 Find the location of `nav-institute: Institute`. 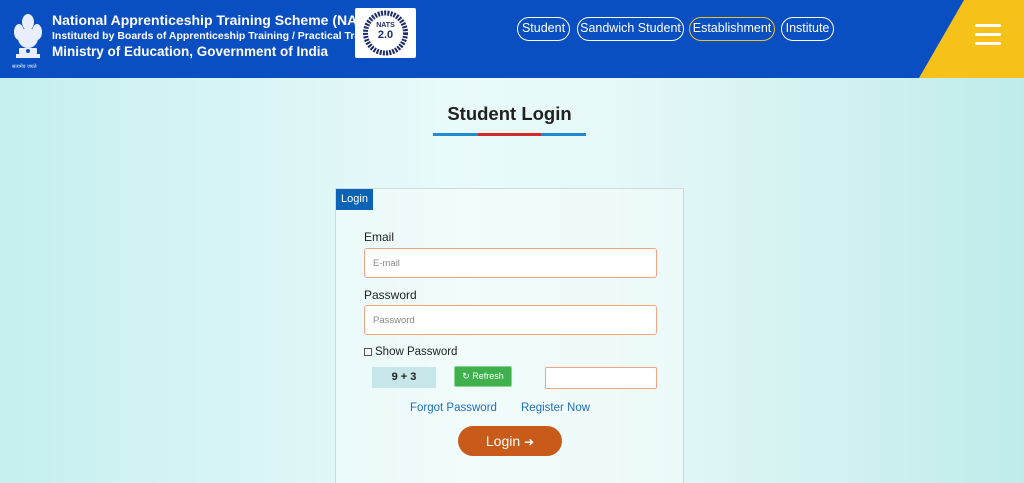

nav-institute: Institute is located at coordinates (807, 29).